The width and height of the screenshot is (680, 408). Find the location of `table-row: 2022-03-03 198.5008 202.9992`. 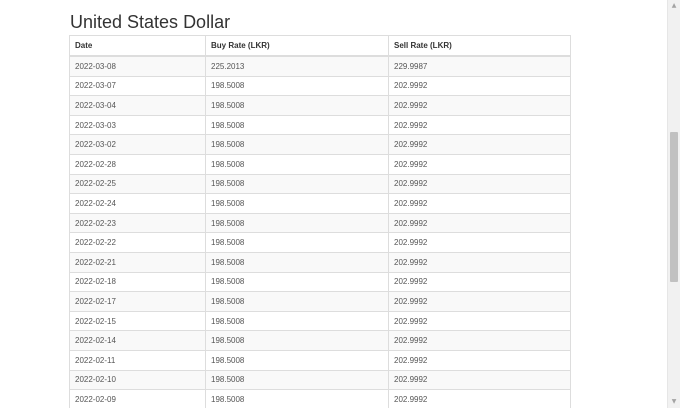

table-row: 2022-03-03 198.5008 202.9992 is located at coordinates (320, 125).